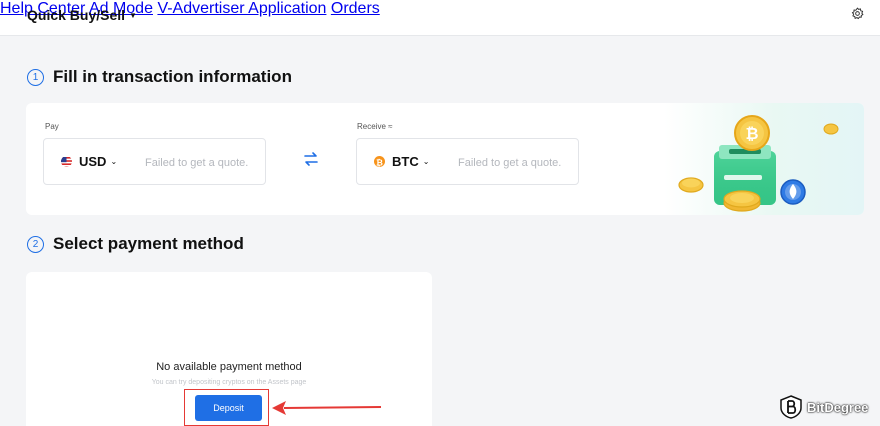 The height and width of the screenshot is (426, 880). Describe the element at coordinates (791, 407) in the screenshot. I see `bitdegree-logo-icon` at that location.